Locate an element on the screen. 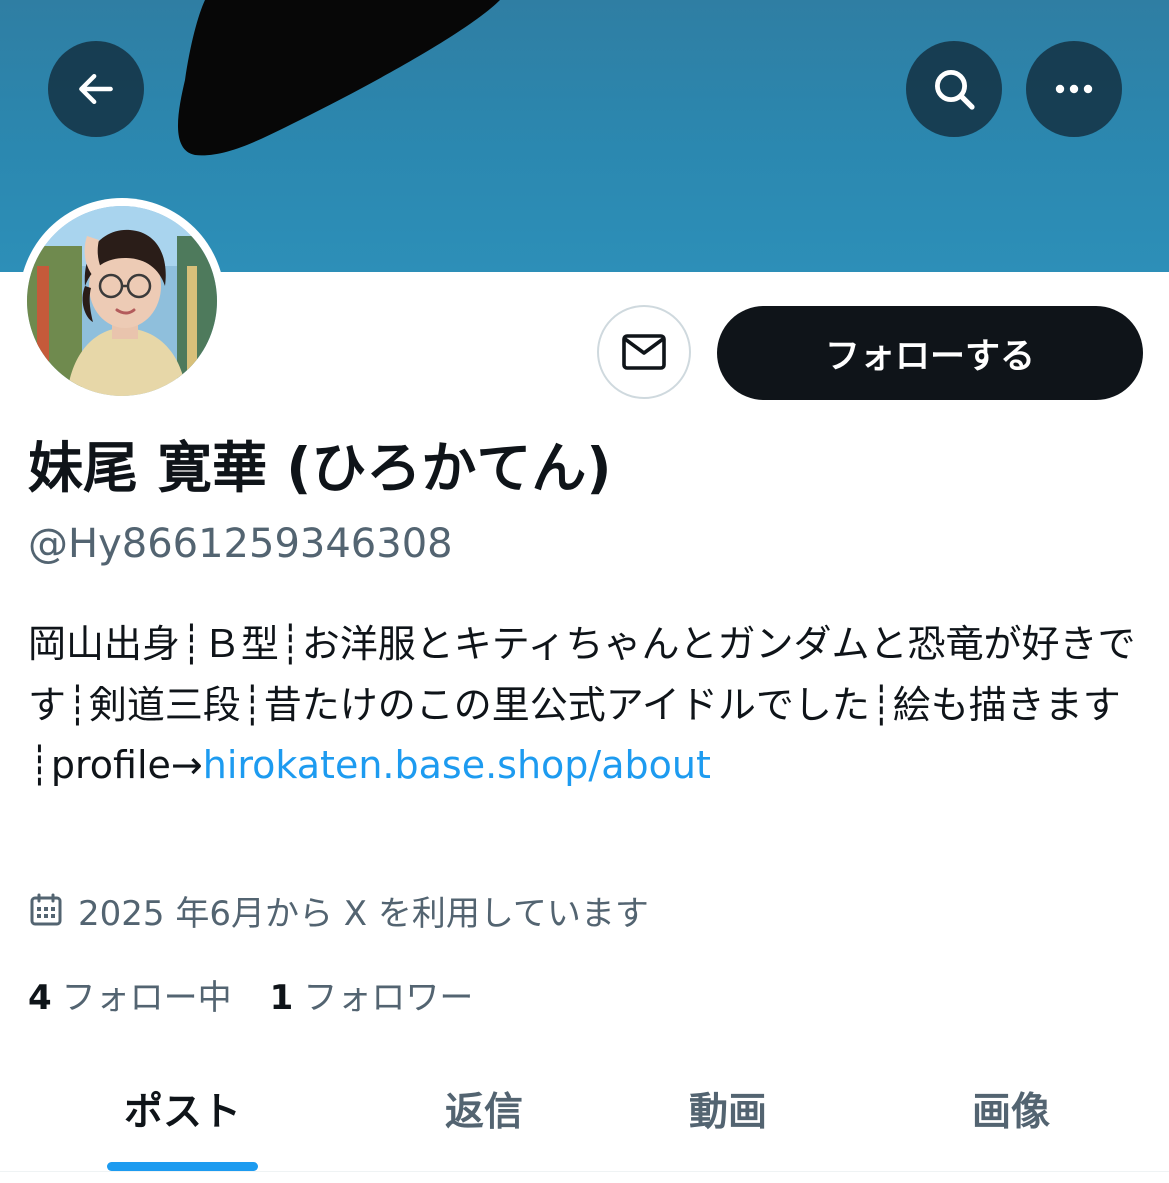  tab-posts: ポスト is located at coordinates (182, 1109).